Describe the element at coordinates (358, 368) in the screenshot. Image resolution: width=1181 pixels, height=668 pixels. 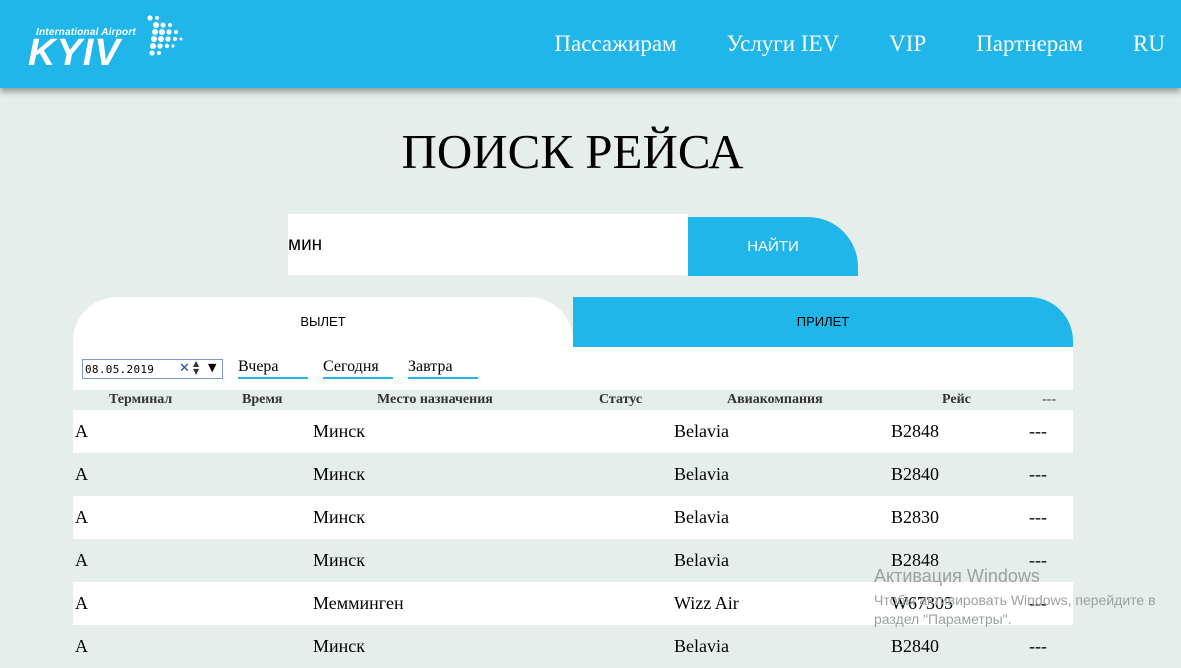
I see `today-button: Сегодня` at that location.